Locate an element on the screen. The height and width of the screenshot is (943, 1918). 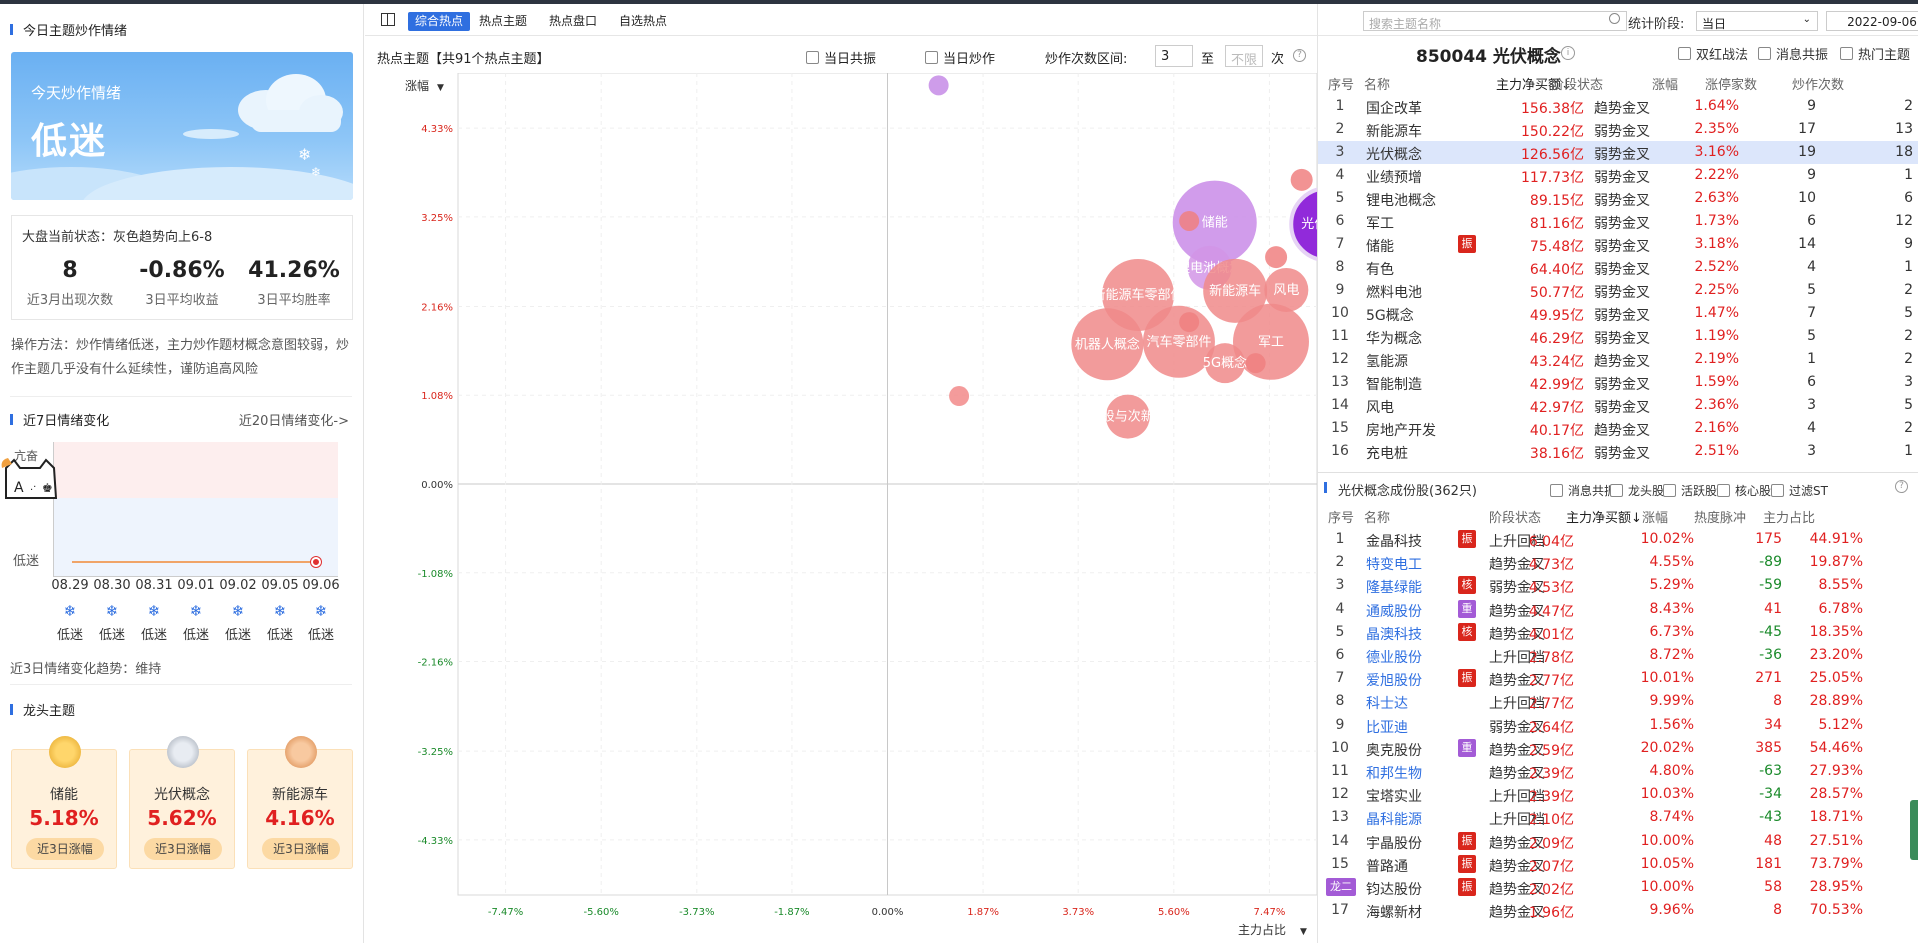
themes-header-cell: 名称 is located at coordinates (1377, 83).